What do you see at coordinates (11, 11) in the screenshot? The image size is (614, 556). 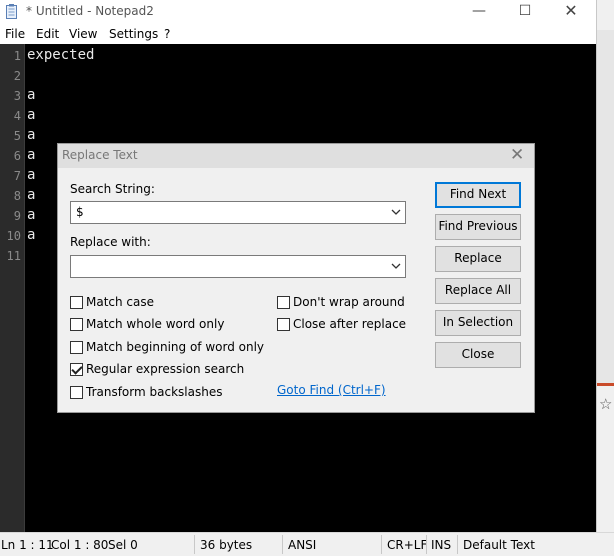 I see `notepad-app-icon` at bounding box center [11, 11].